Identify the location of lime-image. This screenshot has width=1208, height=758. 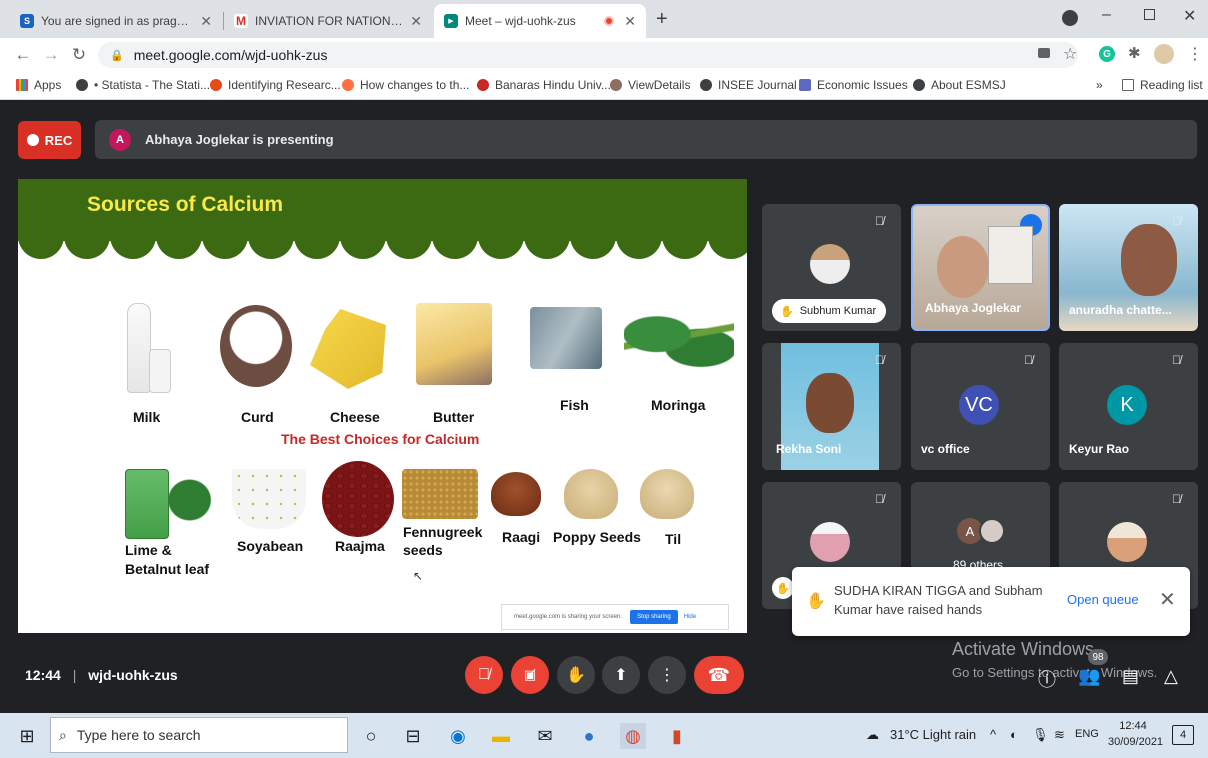
(147, 504).